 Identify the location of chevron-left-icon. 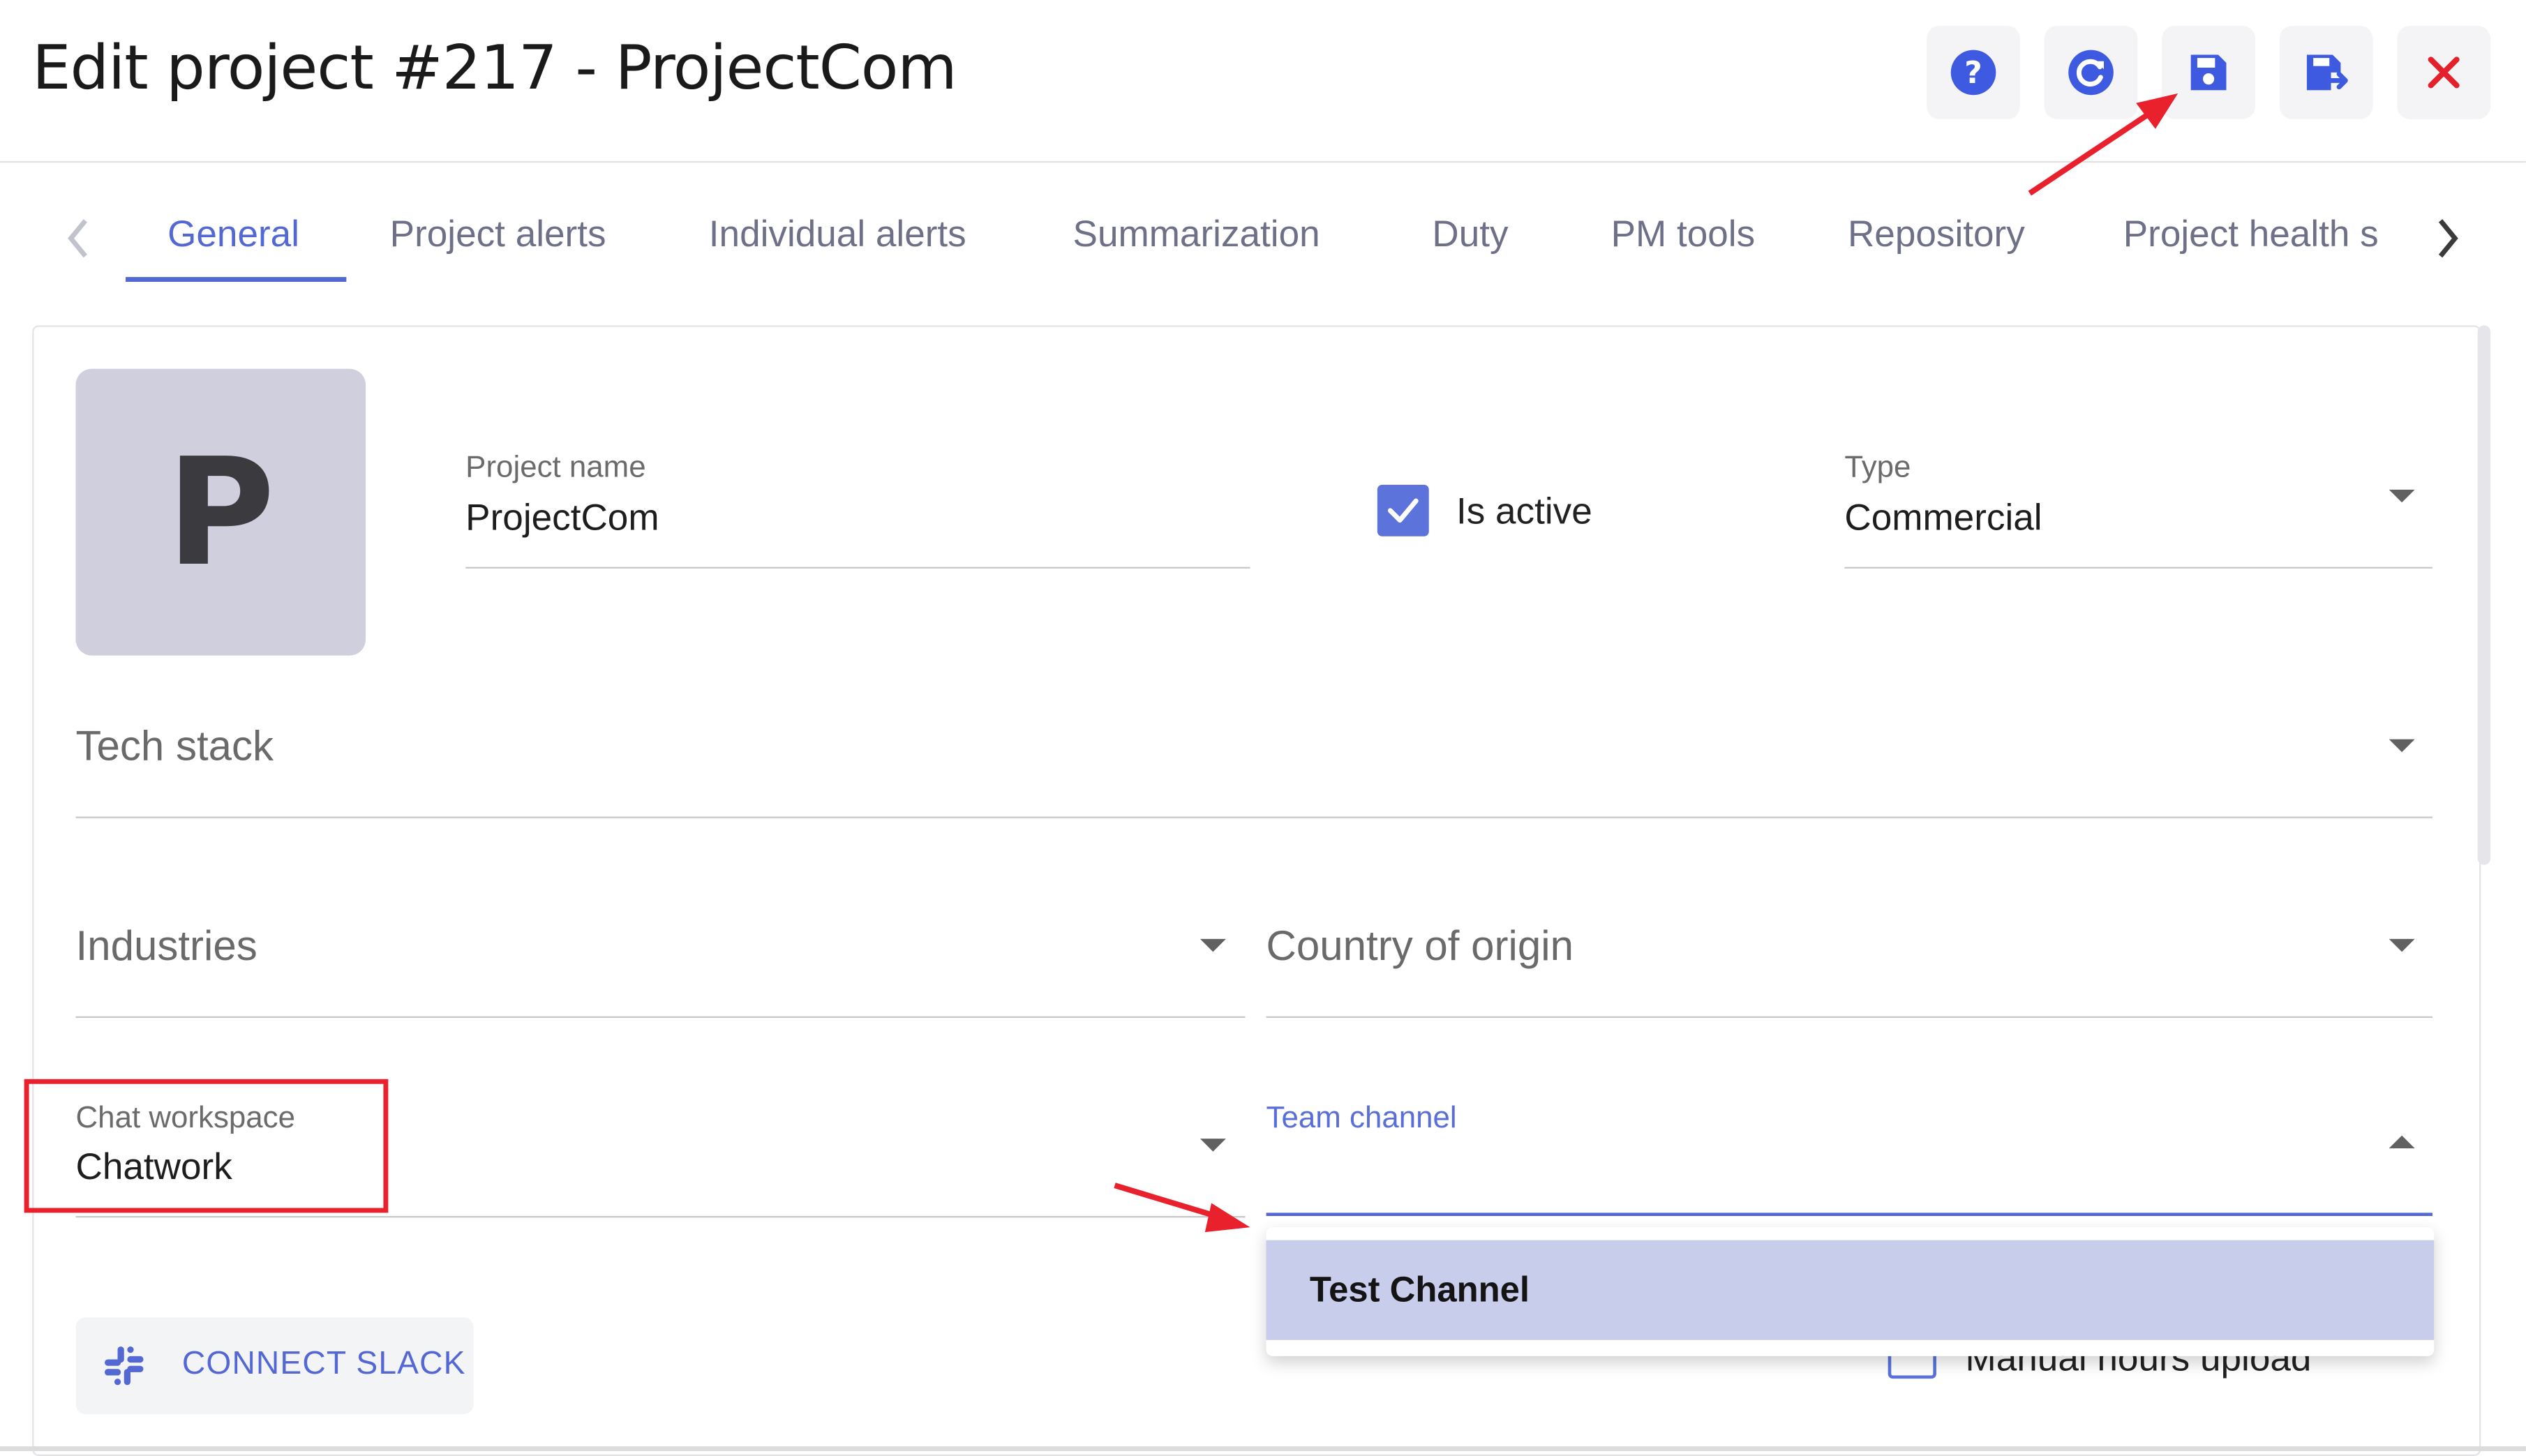
(78, 238).